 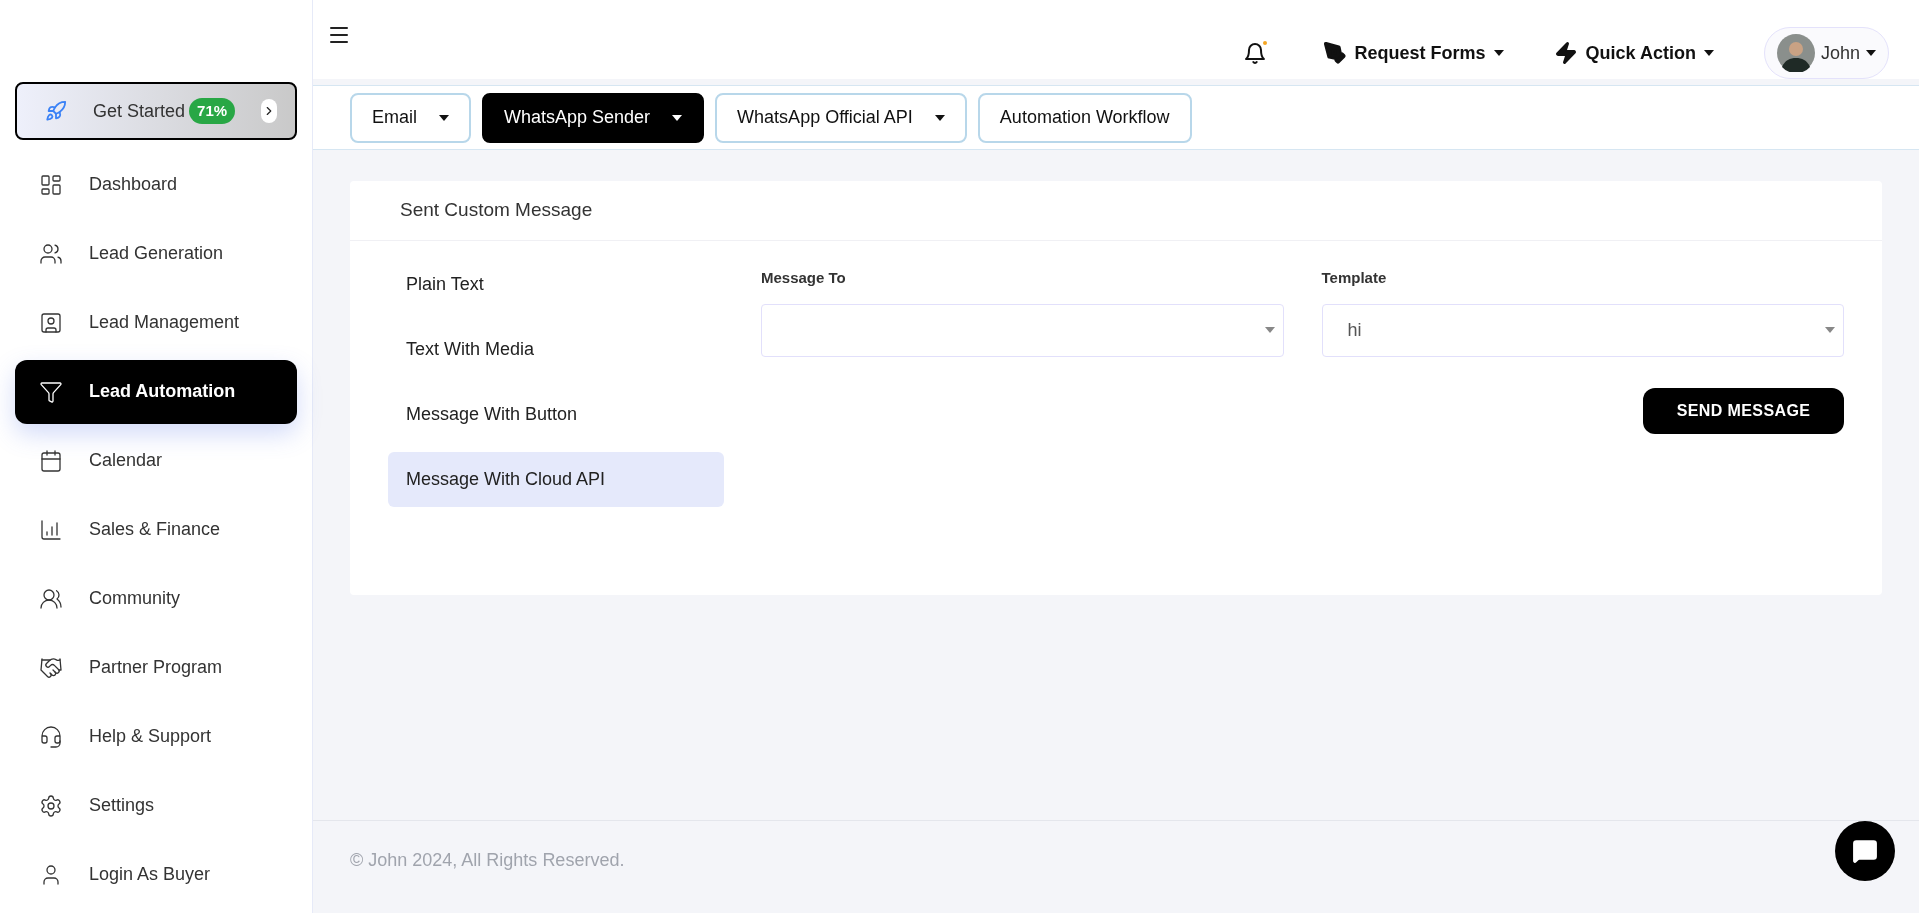 What do you see at coordinates (556, 284) in the screenshot?
I see `message-type-option: Plain Text` at bounding box center [556, 284].